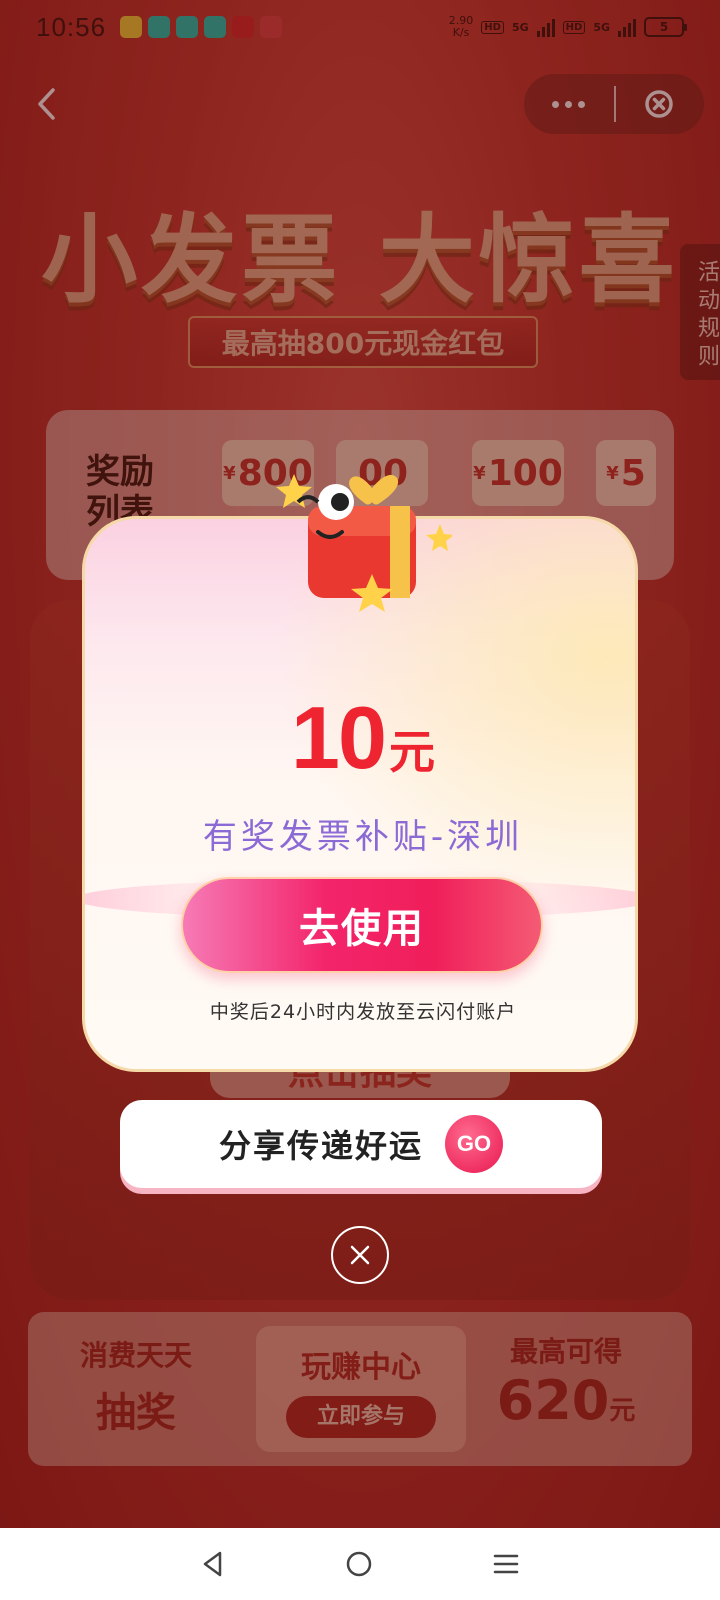  Describe the element at coordinates (320, 1146) in the screenshot. I see `share-label: 分享传递好运` at that location.